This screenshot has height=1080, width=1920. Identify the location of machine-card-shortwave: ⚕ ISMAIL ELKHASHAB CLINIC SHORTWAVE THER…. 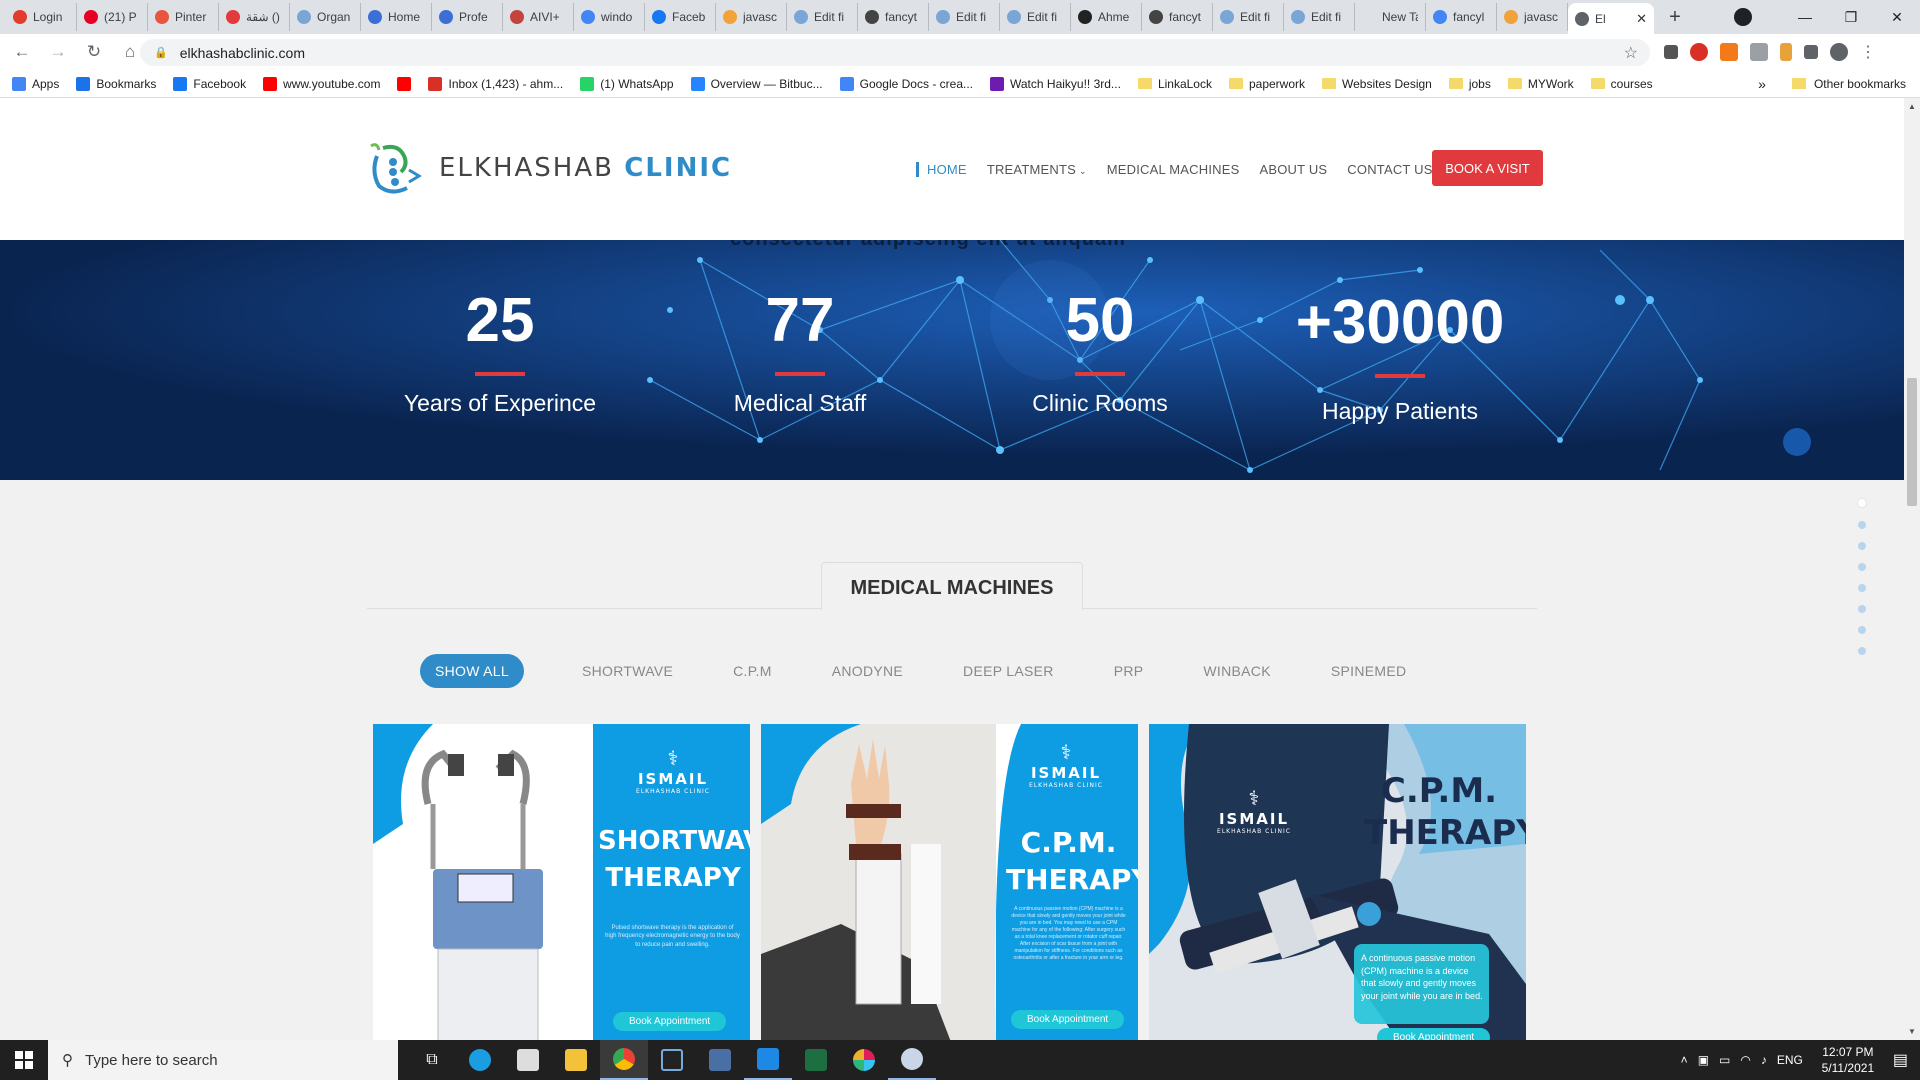
(561, 882).